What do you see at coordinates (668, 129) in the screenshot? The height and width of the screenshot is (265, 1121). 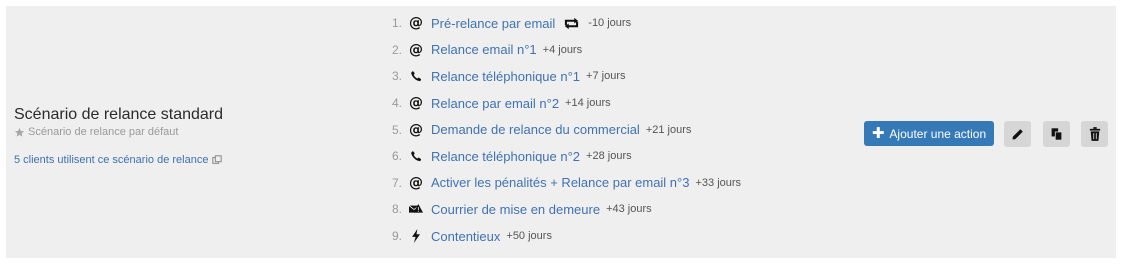 I see `step-offset: +21 jours` at bounding box center [668, 129].